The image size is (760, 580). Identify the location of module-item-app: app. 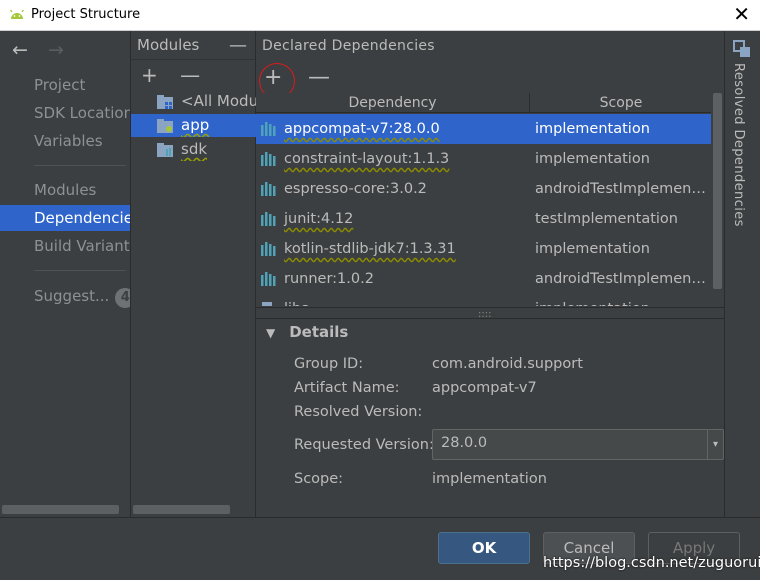
(193, 125).